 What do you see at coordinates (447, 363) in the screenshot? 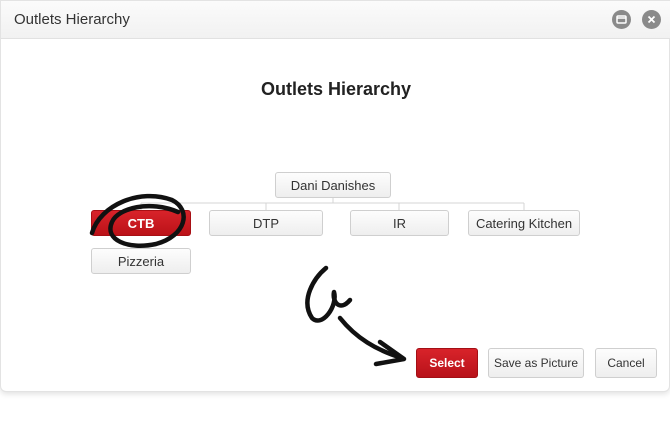
I see `select-button: Select` at bounding box center [447, 363].